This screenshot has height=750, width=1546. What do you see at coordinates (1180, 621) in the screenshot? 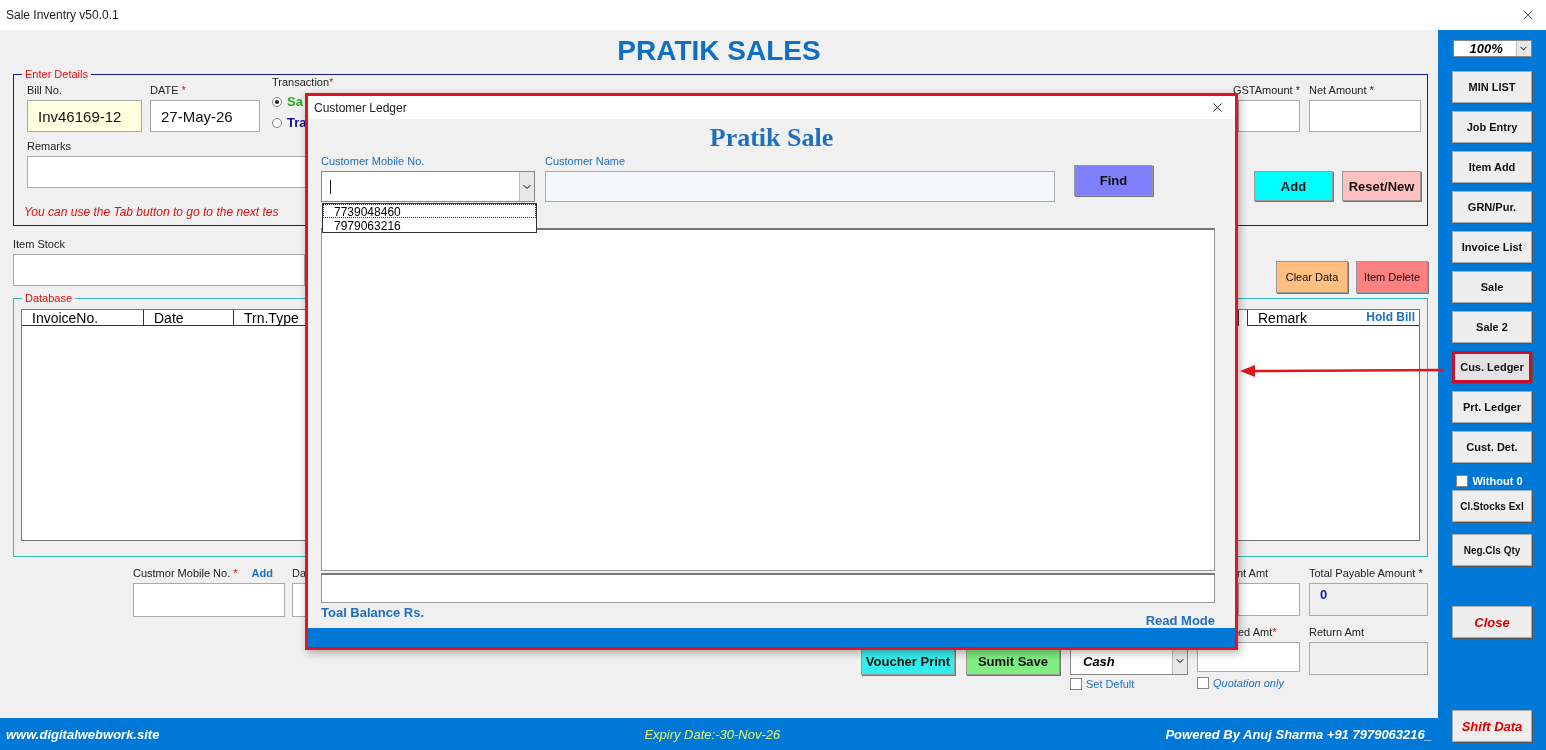
I see `mode-label: Read Mode` at bounding box center [1180, 621].